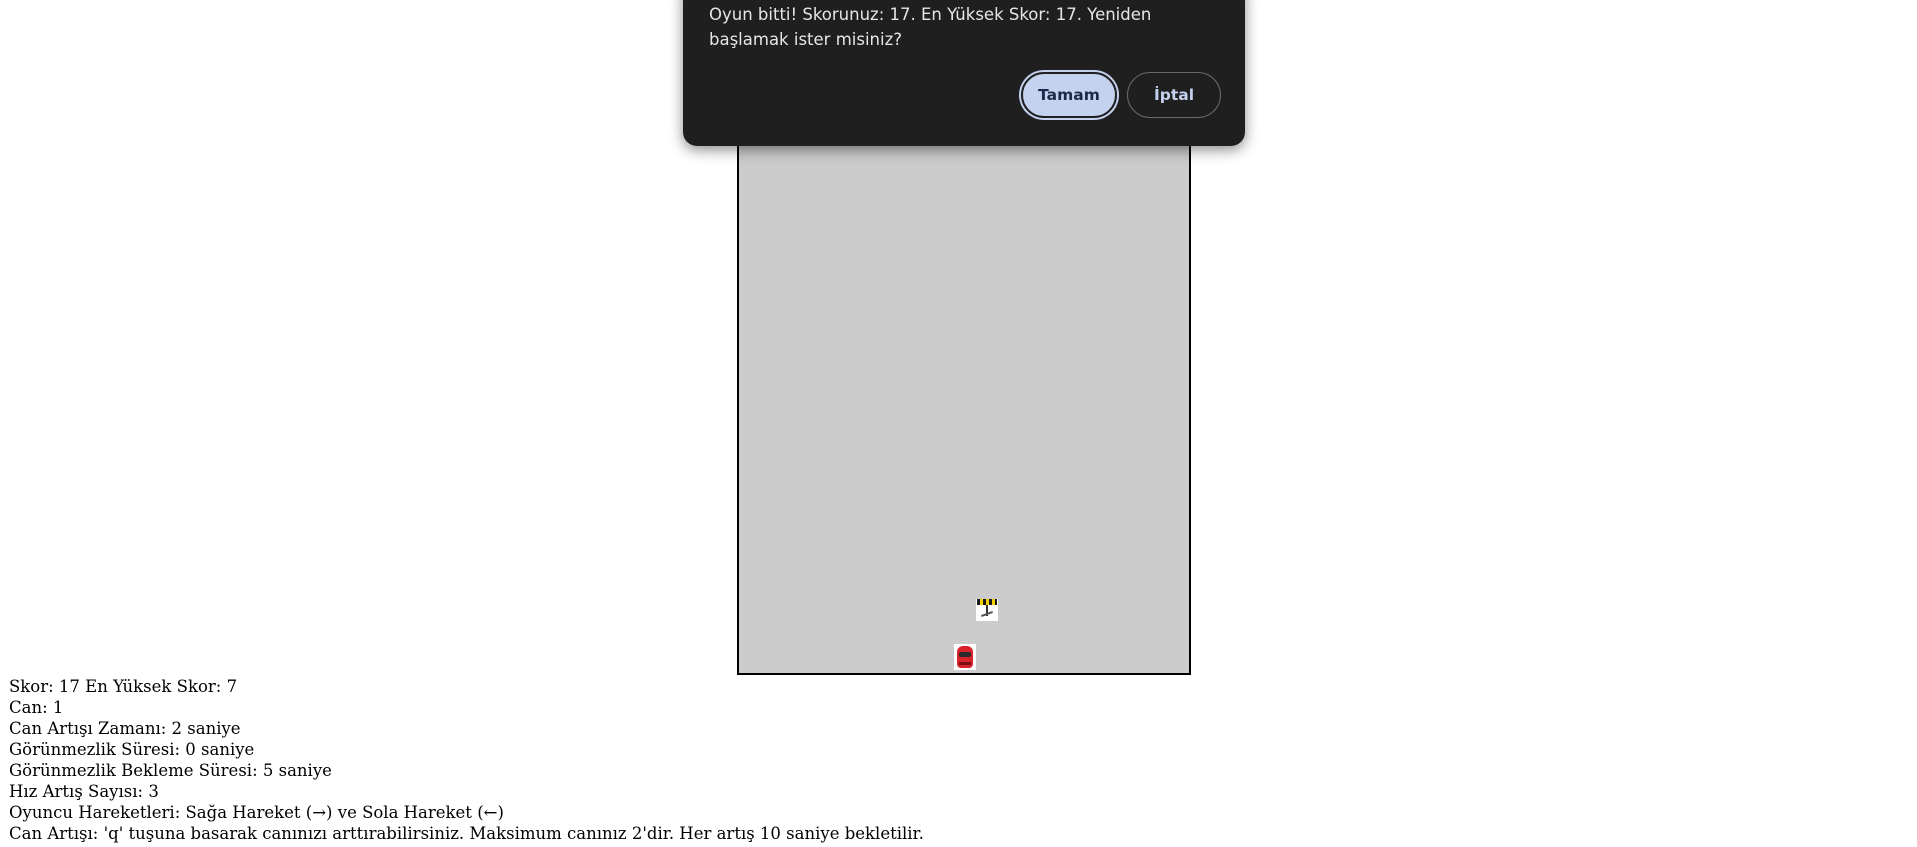 This screenshot has width=1917, height=847. What do you see at coordinates (36, 707) in the screenshot?
I see `lives-text: Can: 1` at bounding box center [36, 707].